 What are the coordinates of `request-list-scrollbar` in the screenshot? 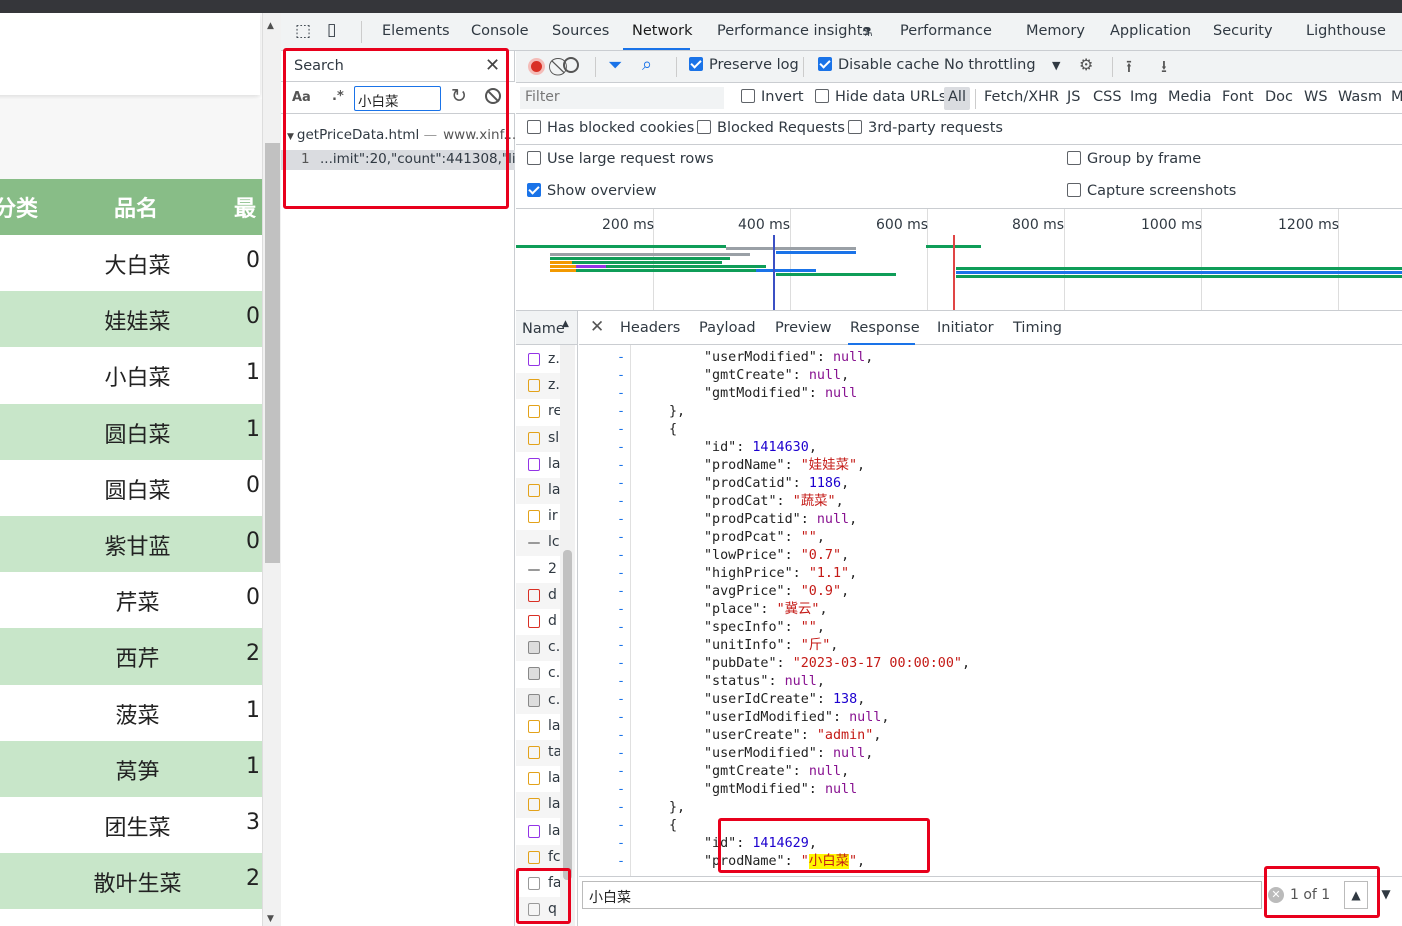 It's located at (567, 635).